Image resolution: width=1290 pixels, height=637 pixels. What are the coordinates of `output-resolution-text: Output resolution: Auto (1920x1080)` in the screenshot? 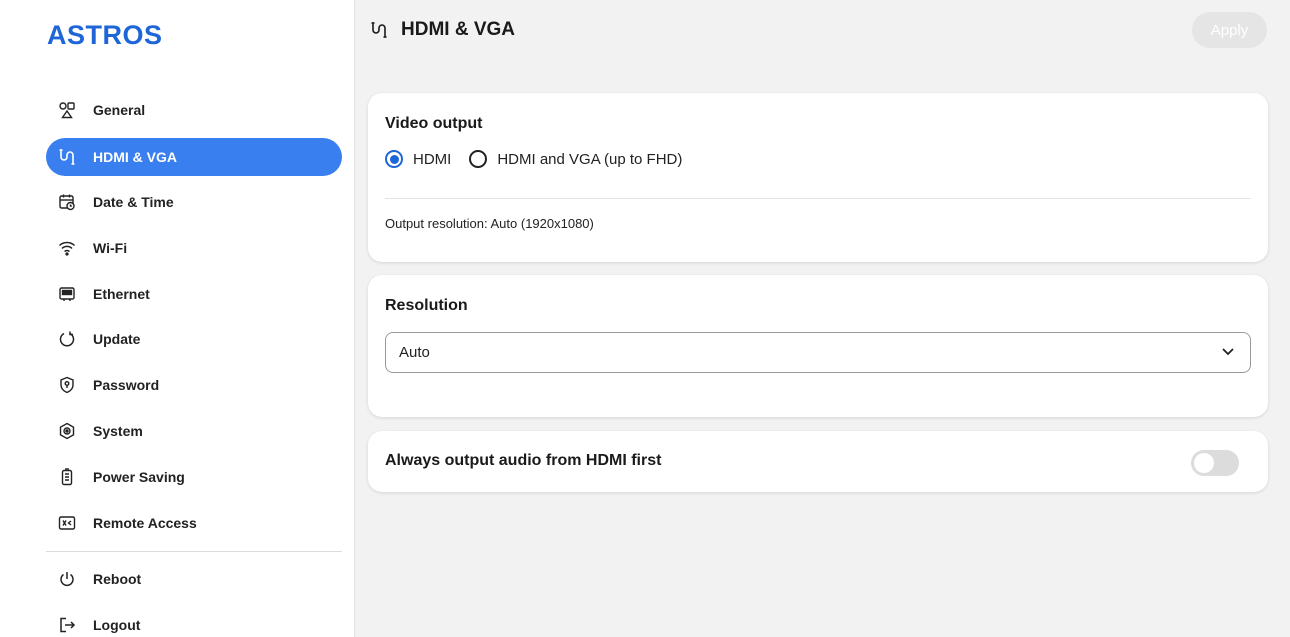 It's located at (489, 223).